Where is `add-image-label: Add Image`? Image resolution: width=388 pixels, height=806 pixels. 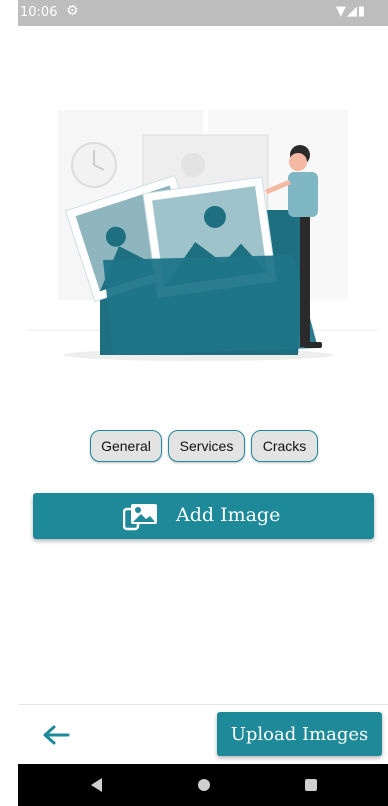 add-image-label: Add Image is located at coordinates (228, 515).